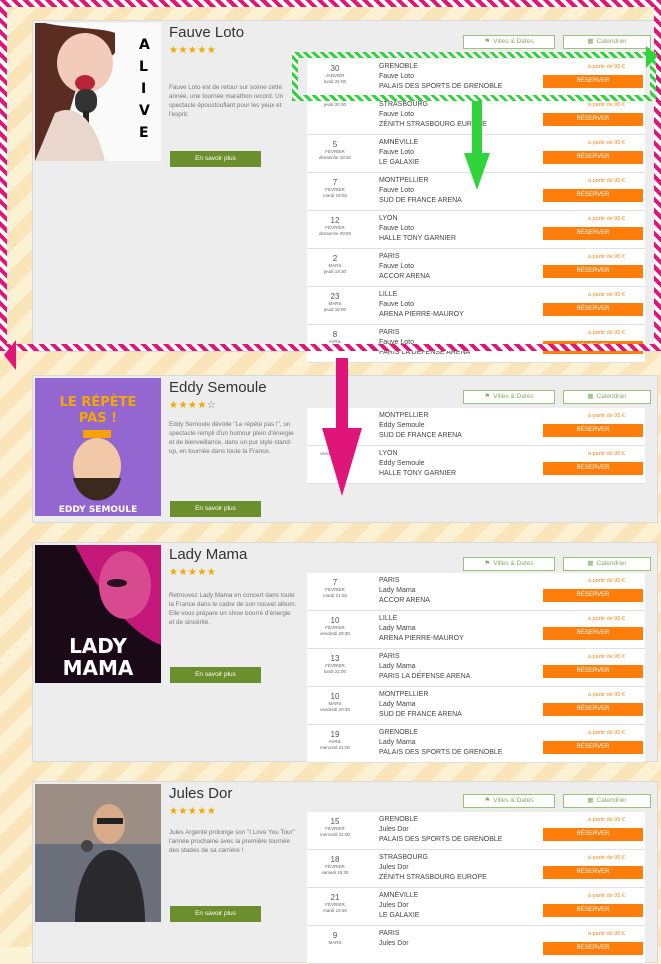 The height and width of the screenshot is (964, 661). What do you see at coordinates (652, 57) in the screenshot?
I see `green-arrow-right-head` at bounding box center [652, 57].